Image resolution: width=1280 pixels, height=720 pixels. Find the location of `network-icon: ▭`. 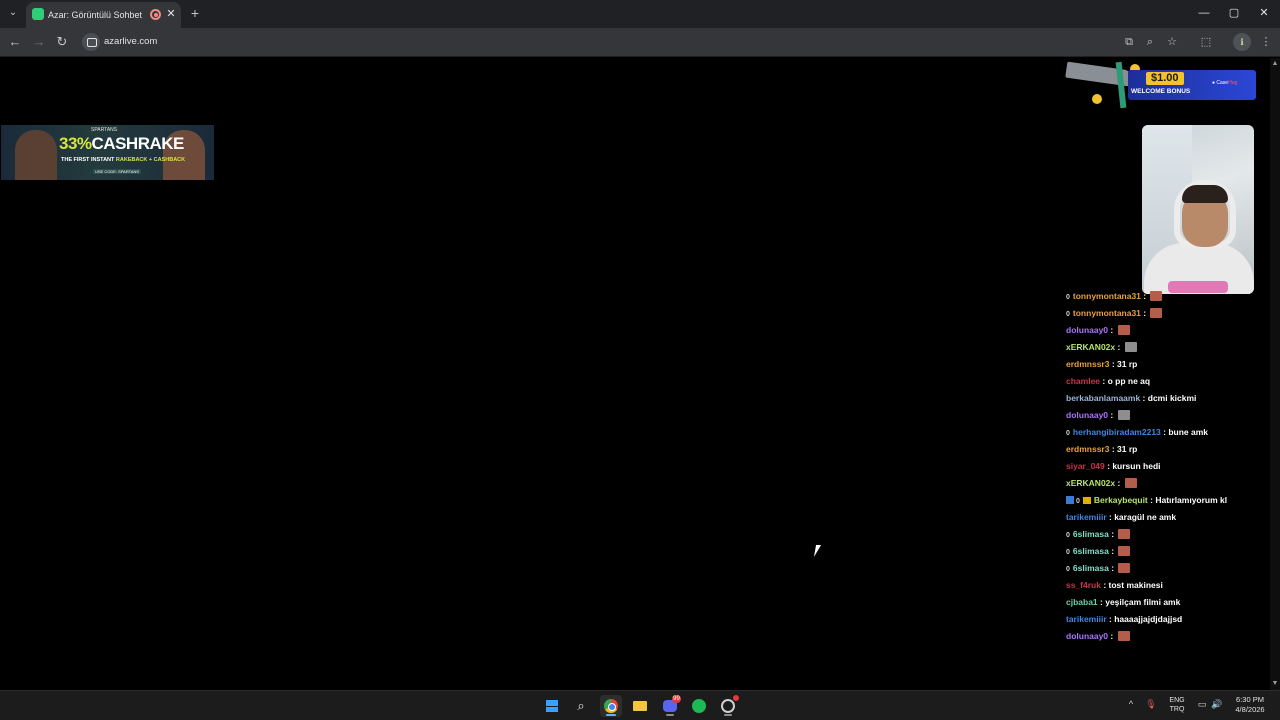

network-icon: ▭ is located at coordinates (1202, 704).